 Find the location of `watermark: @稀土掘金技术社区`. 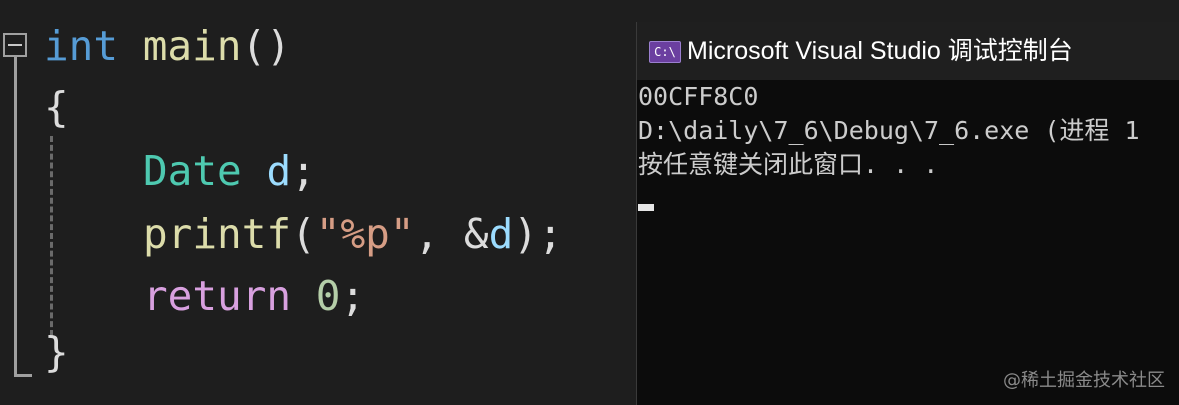

watermark: @稀土掘金技术社区 is located at coordinates (1084, 380).